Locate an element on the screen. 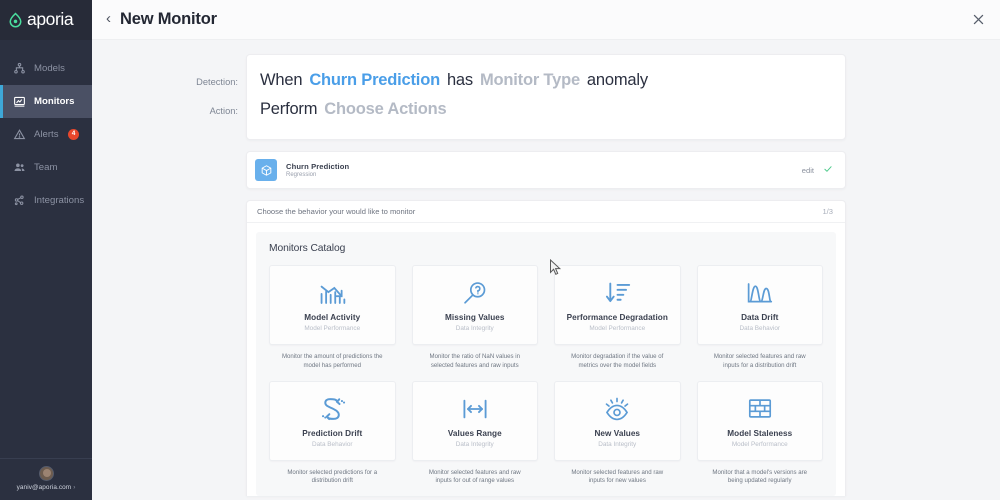 This screenshot has width=1000, height=500. monitors-chart-icon is located at coordinates (19, 101).